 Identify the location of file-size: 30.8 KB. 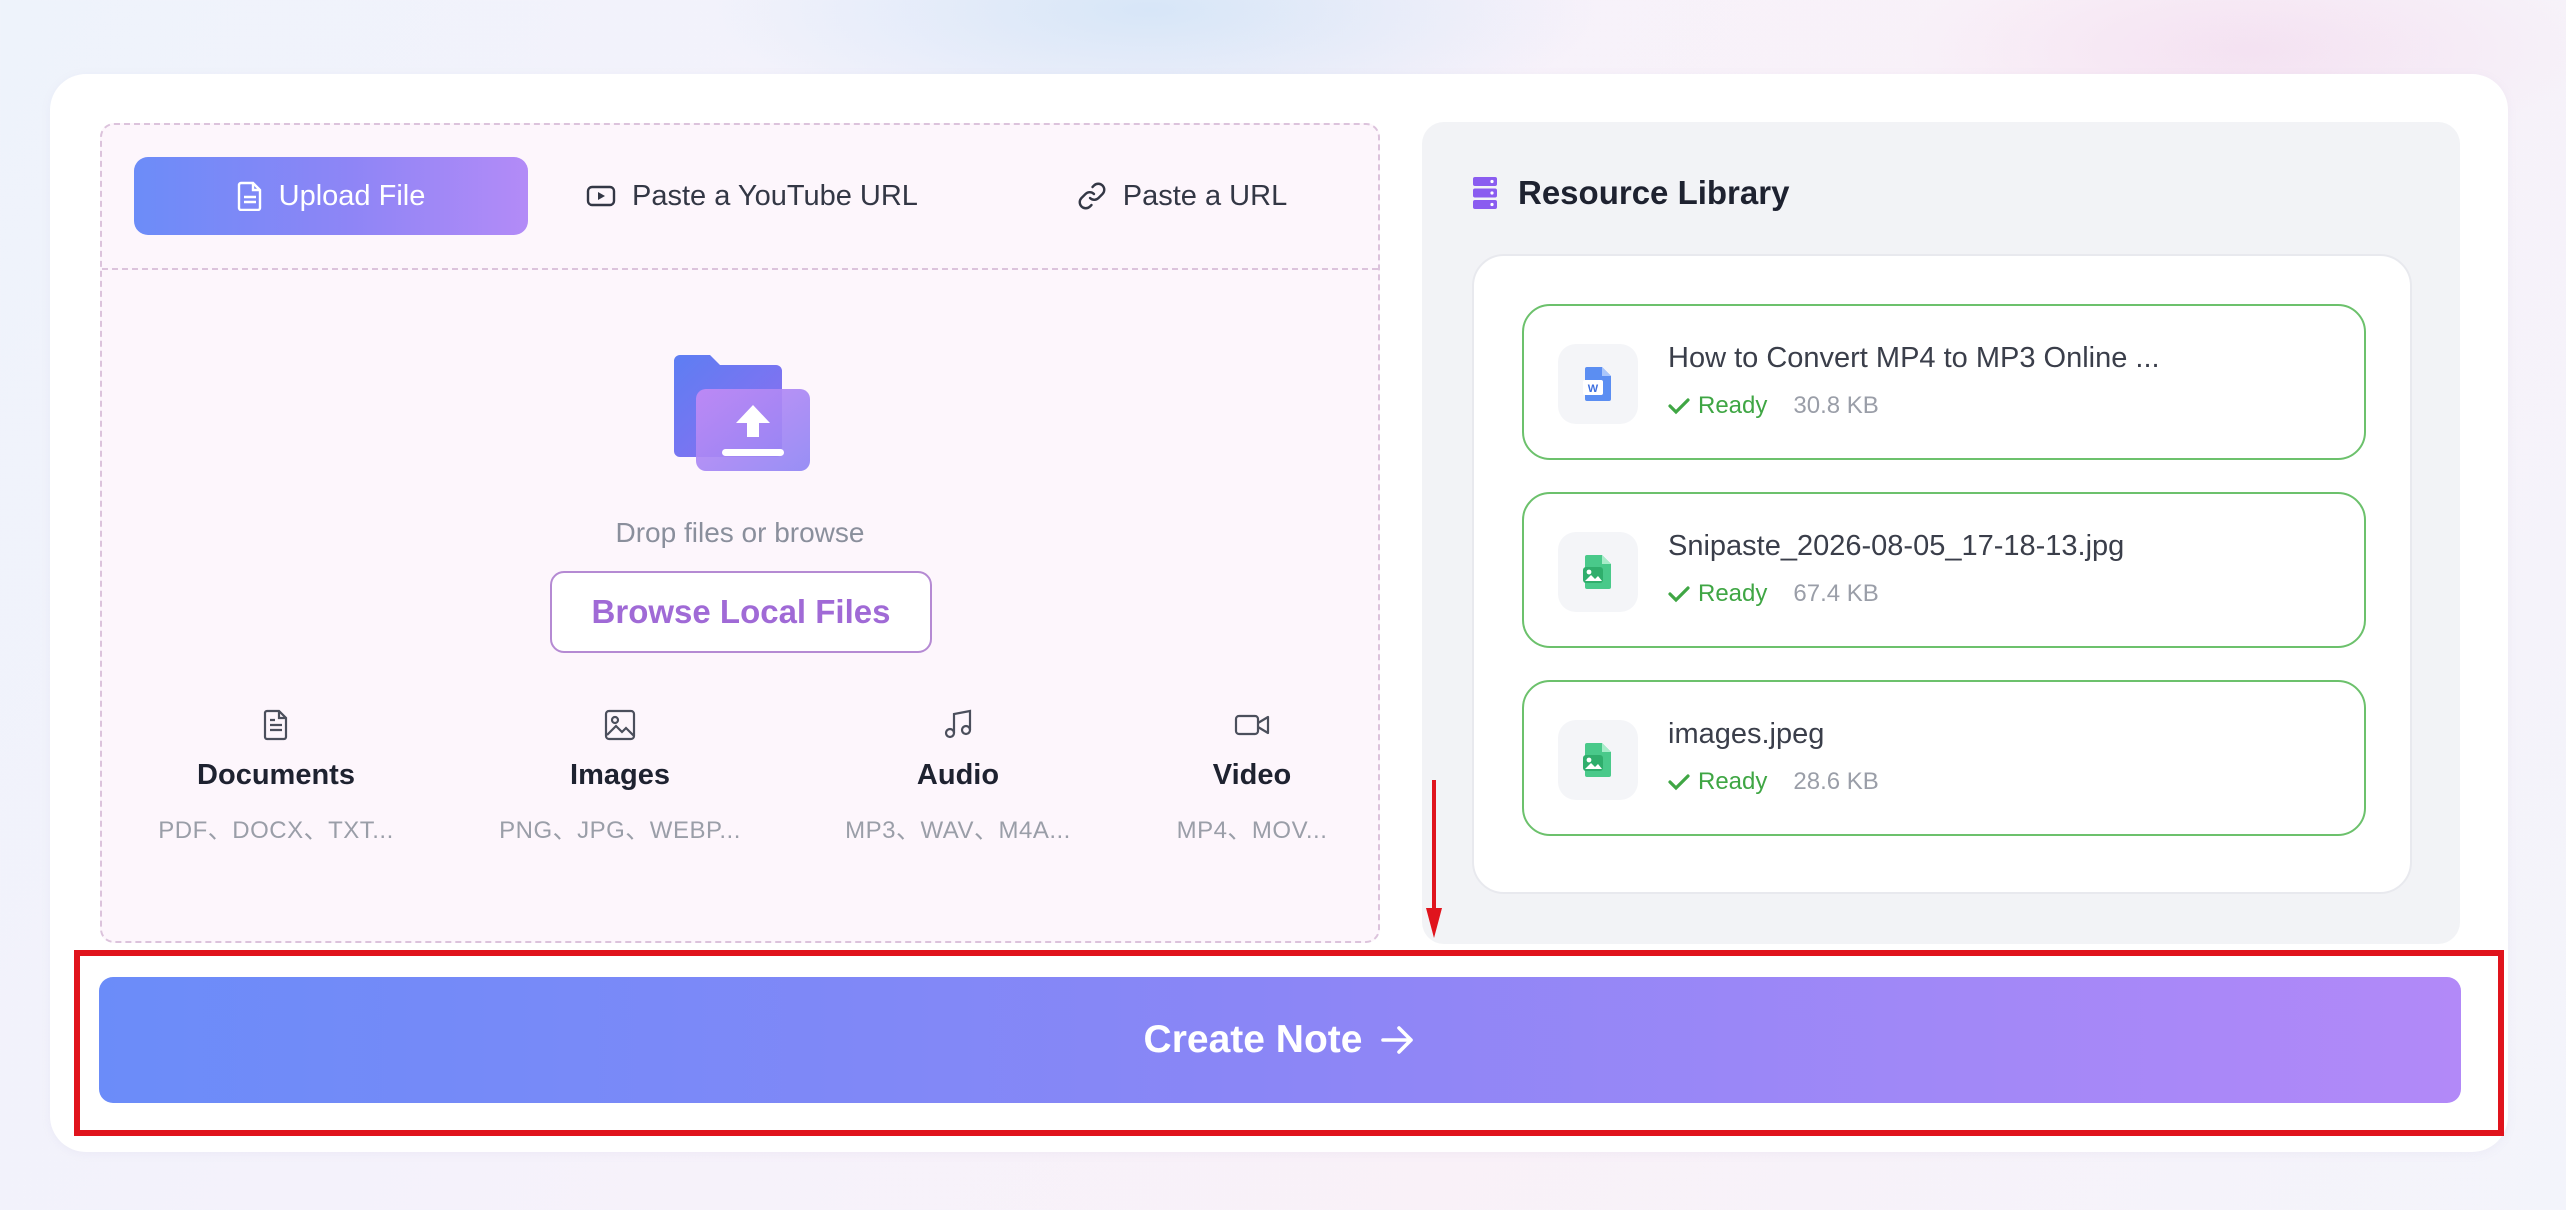
(1836, 405).